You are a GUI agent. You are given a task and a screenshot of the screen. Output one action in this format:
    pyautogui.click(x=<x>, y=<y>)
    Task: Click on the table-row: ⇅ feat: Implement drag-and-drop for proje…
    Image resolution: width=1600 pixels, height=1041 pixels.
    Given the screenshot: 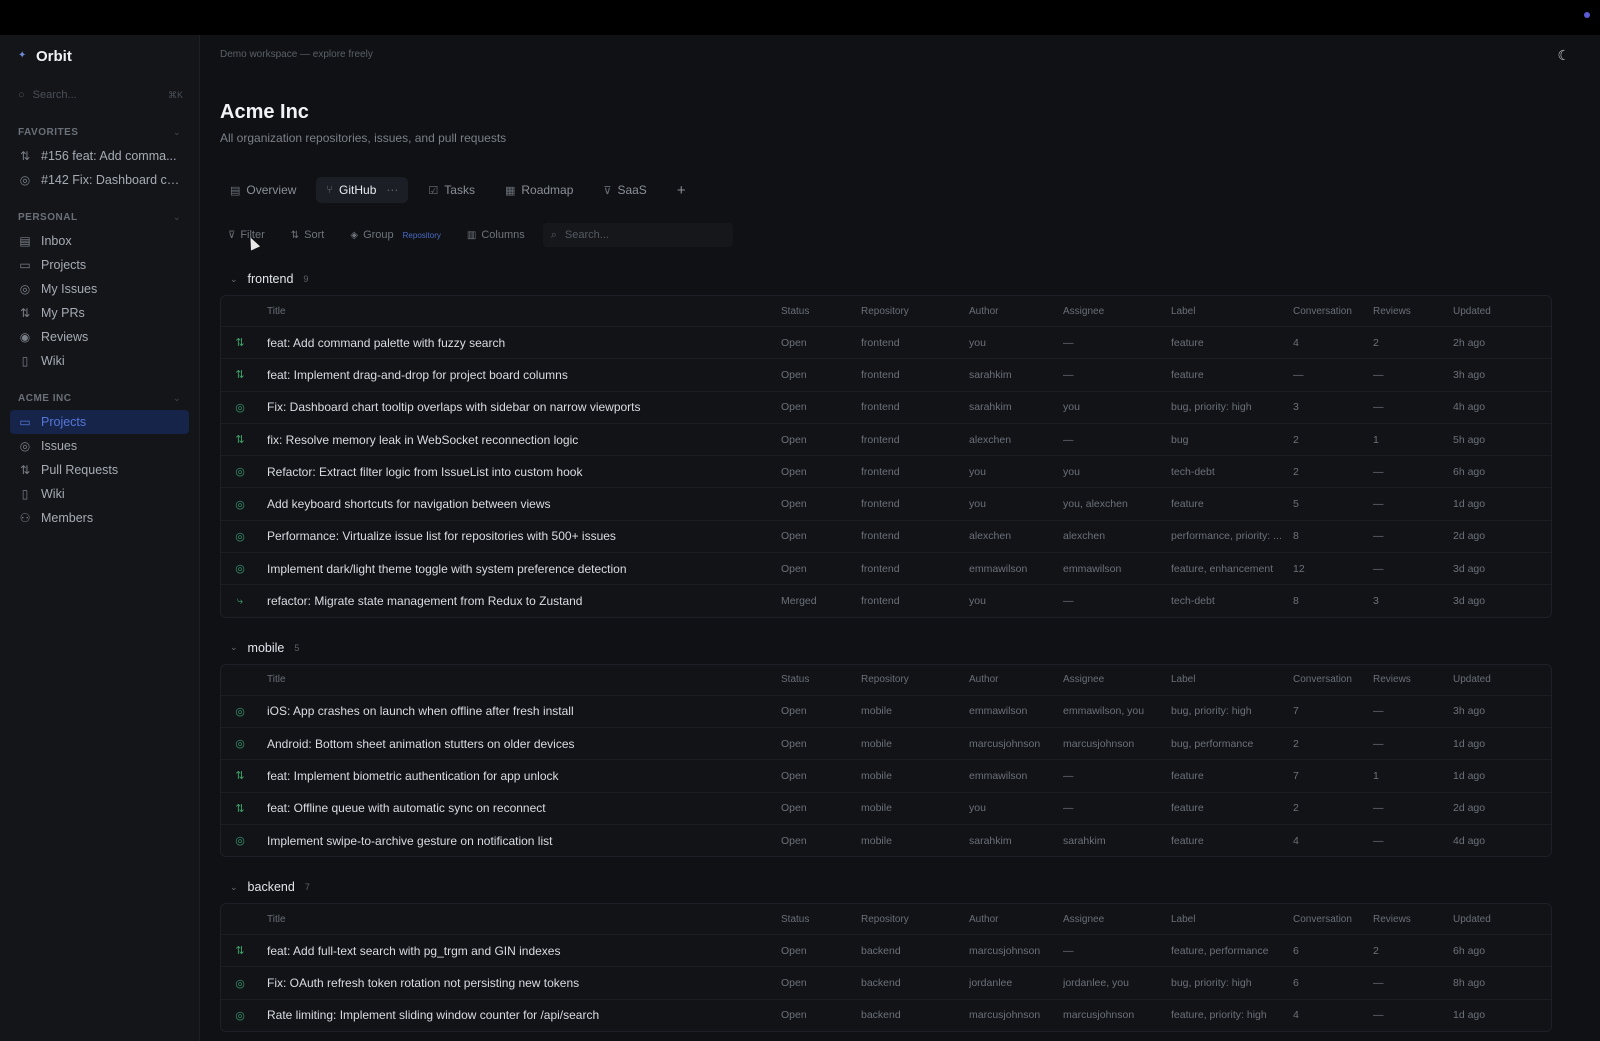 What is the action you would take?
    pyautogui.click(x=886, y=374)
    